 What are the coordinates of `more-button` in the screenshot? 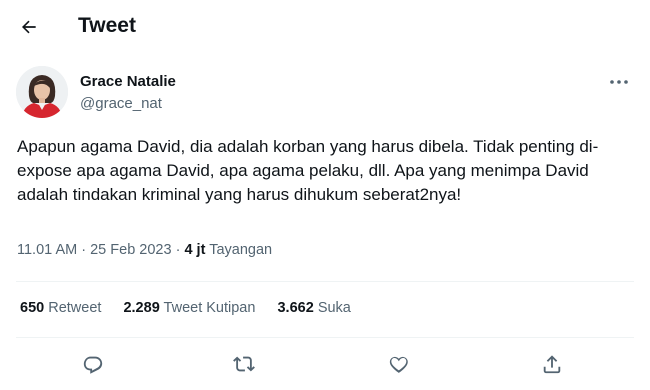 It's located at (619, 82).